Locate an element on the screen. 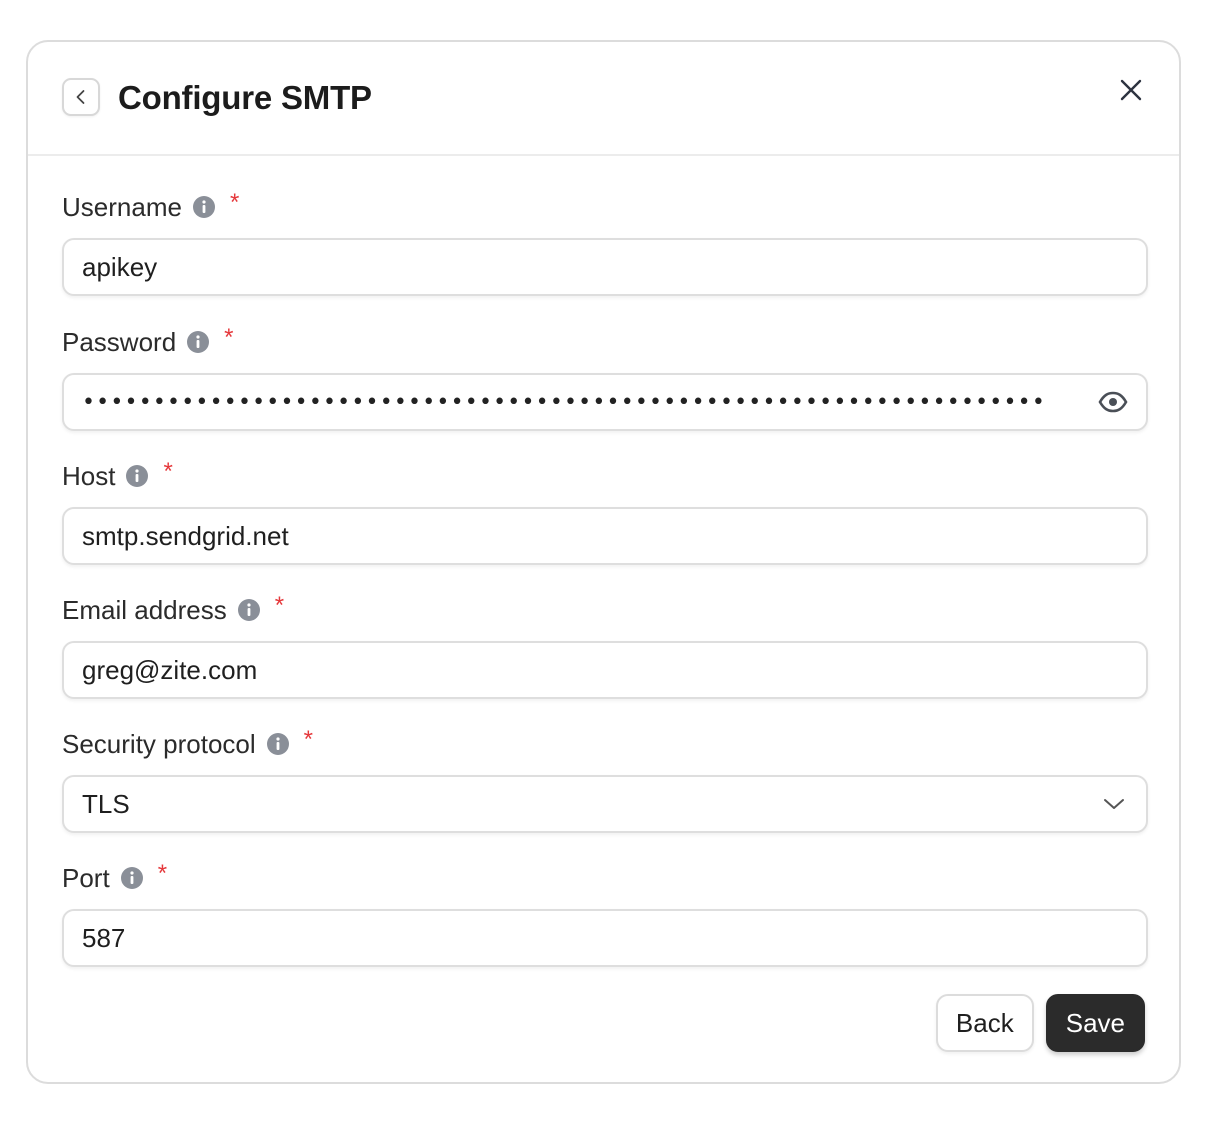 Image resolution: width=1210 pixels, height=1126 pixels. host-value: smtp.sendgrid.net is located at coordinates (185, 535).